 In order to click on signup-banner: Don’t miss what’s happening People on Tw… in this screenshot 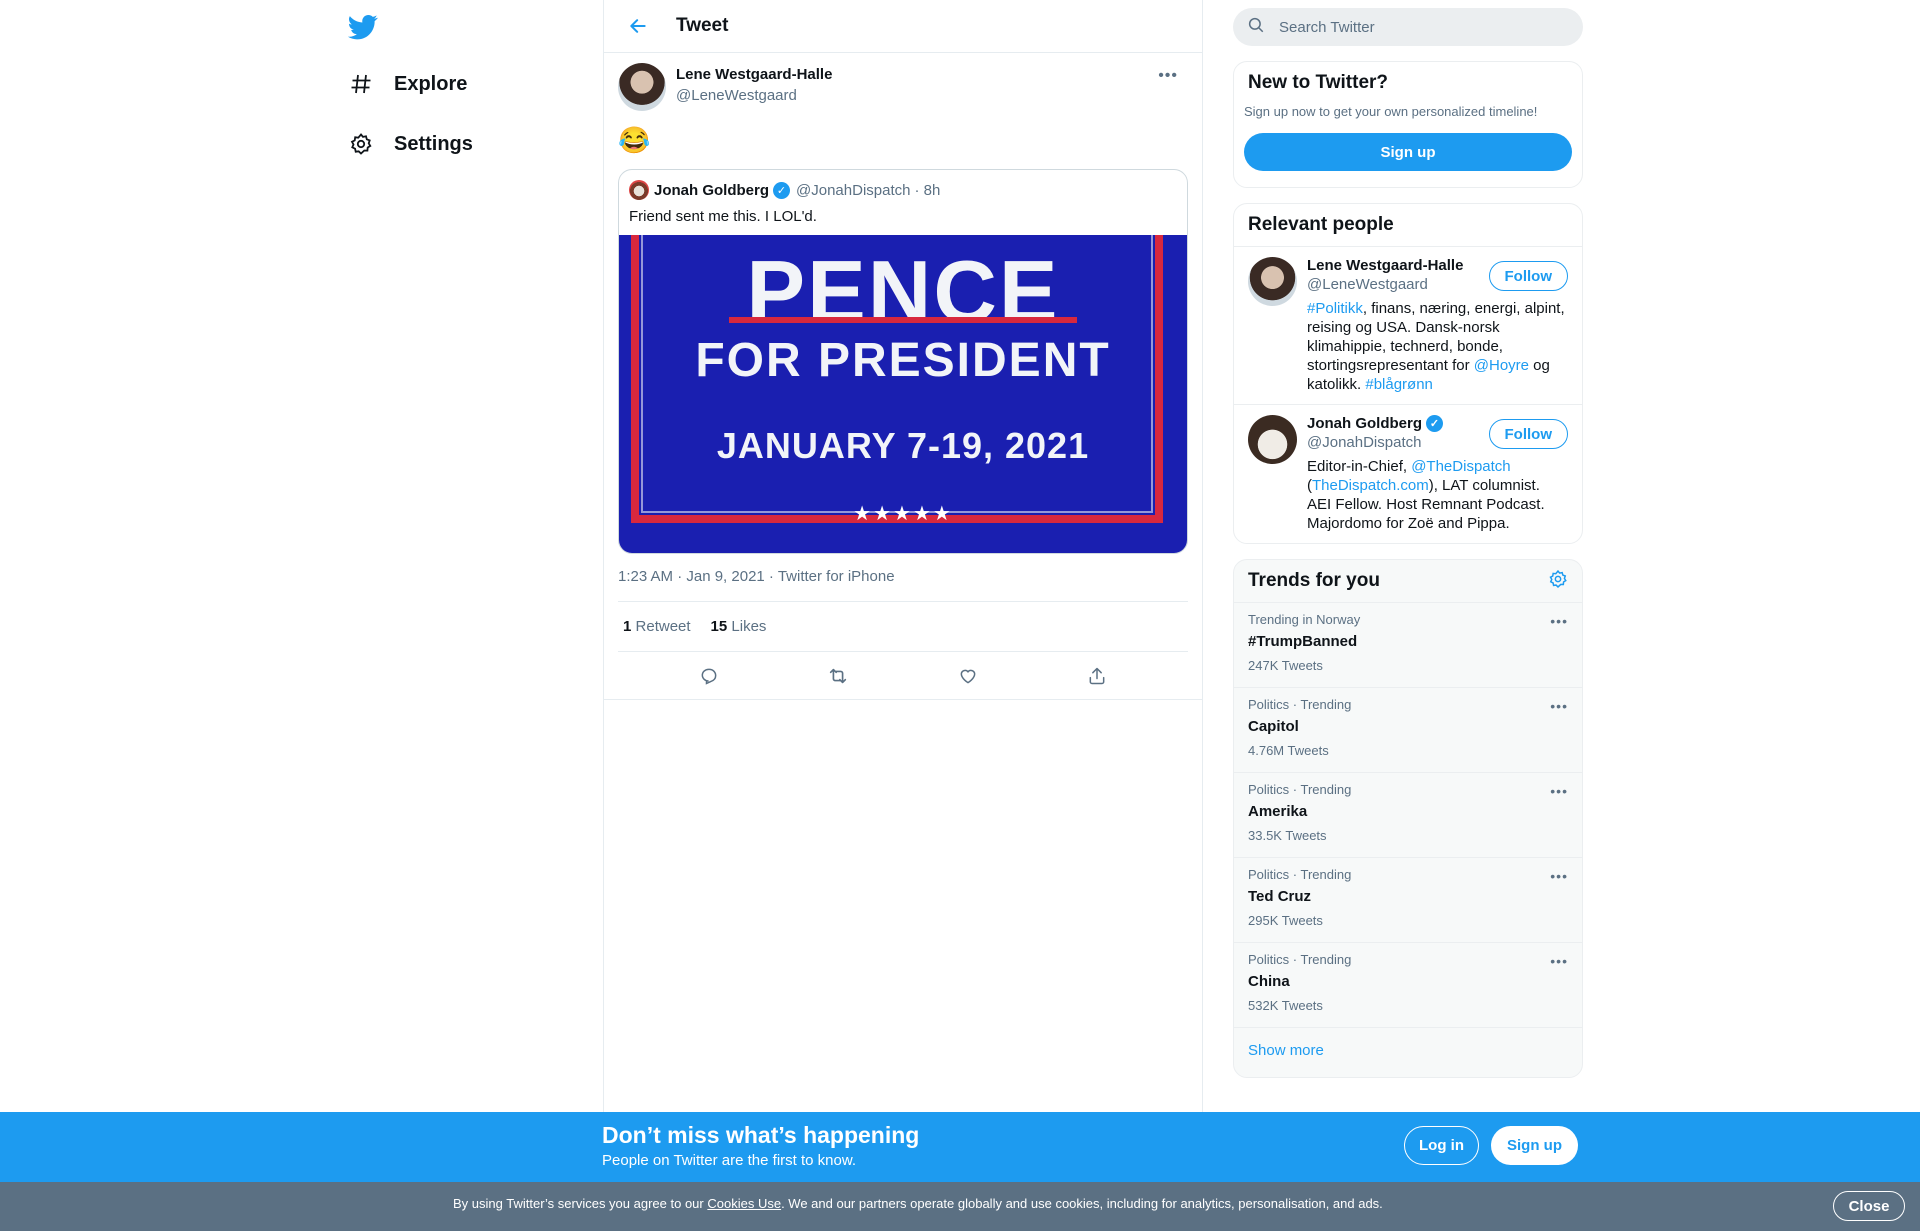, I will do `click(960, 1147)`.